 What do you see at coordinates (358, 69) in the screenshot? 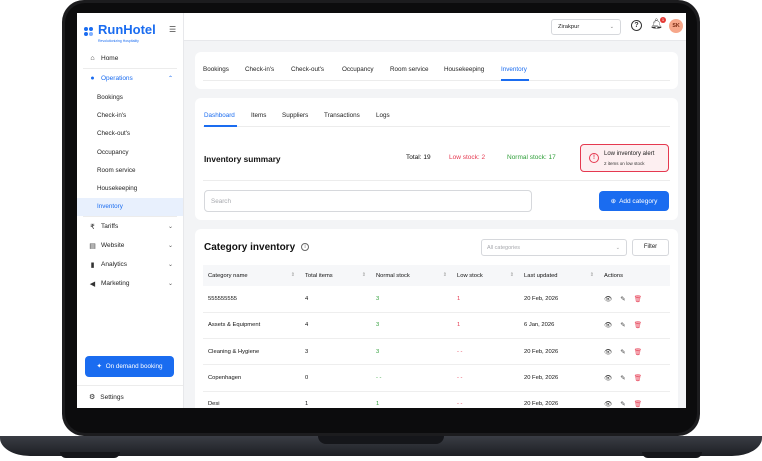
I see `tab-occupancy: Occupancy` at bounding box center [358, 69].